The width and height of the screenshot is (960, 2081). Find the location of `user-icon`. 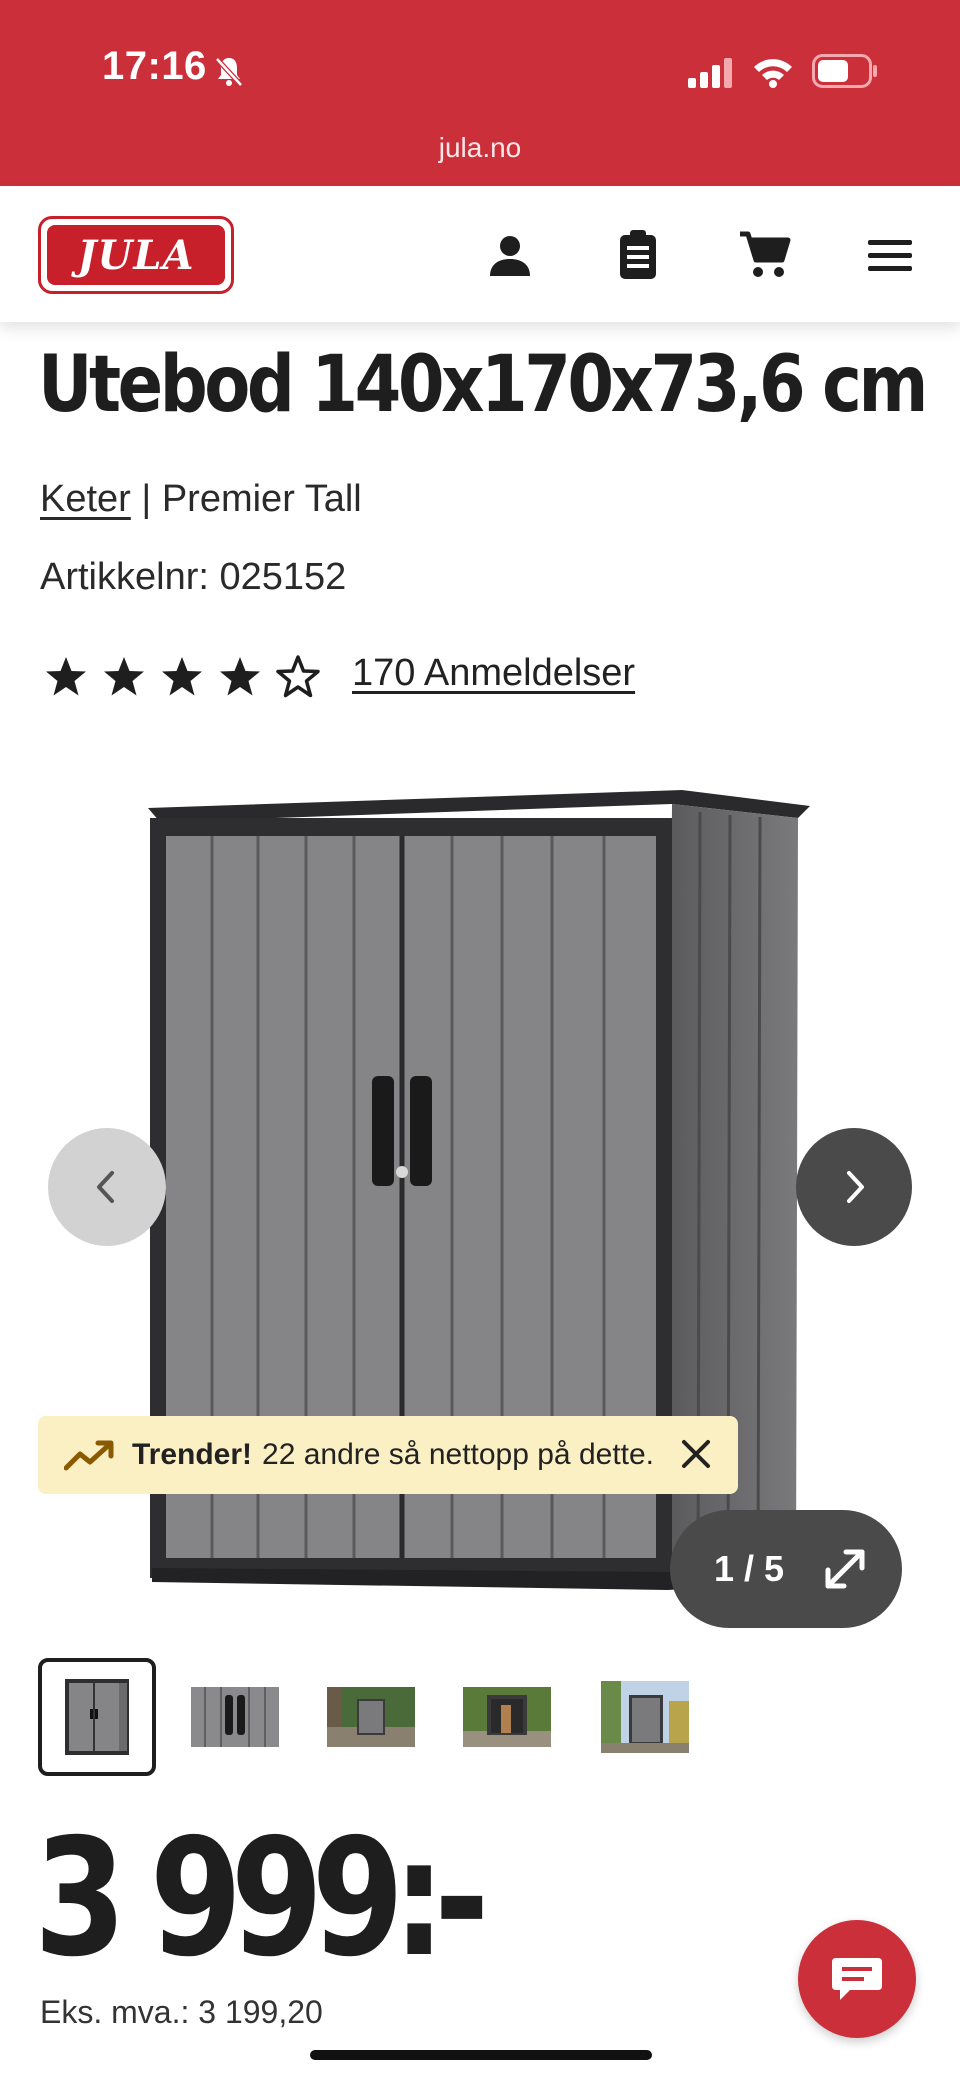

user-icon is located at coordinates (510, 256).